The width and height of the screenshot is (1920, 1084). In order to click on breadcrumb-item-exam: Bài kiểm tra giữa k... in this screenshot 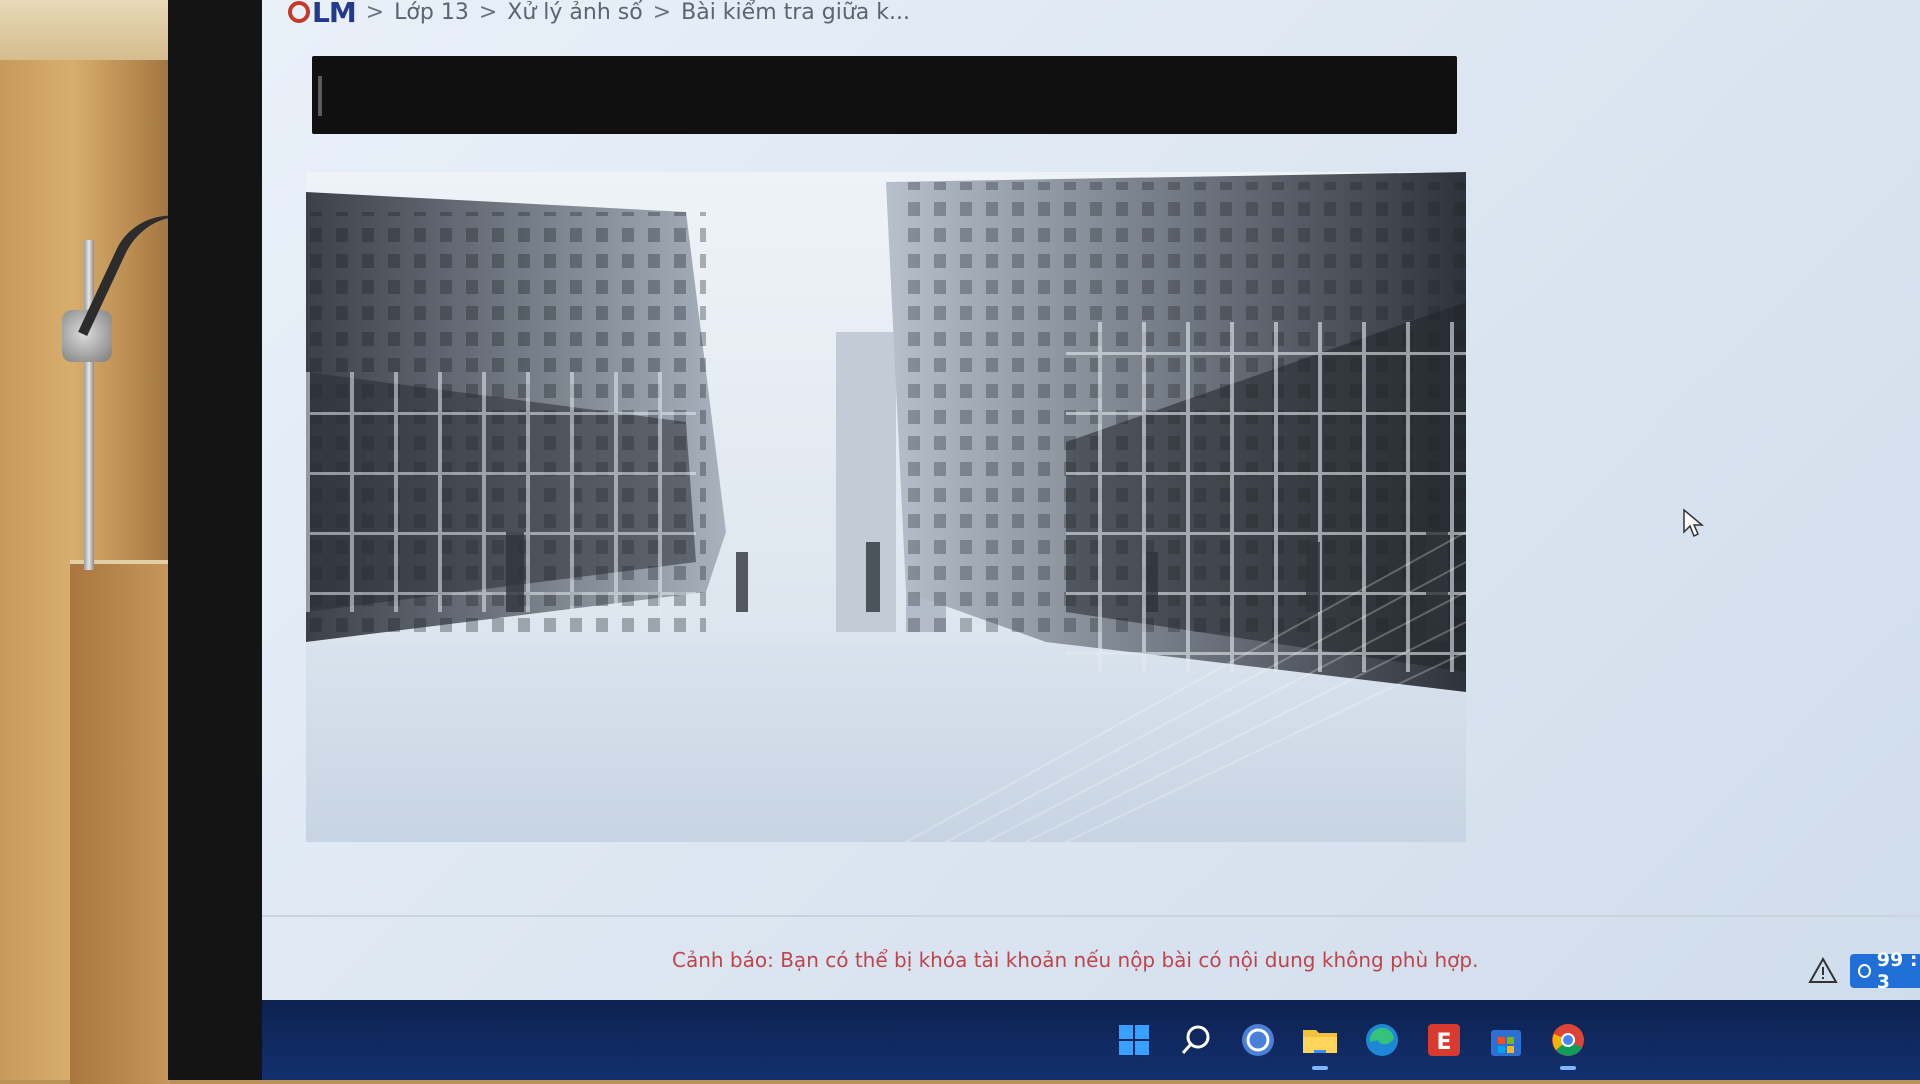, I will do `click(795, 12)`.